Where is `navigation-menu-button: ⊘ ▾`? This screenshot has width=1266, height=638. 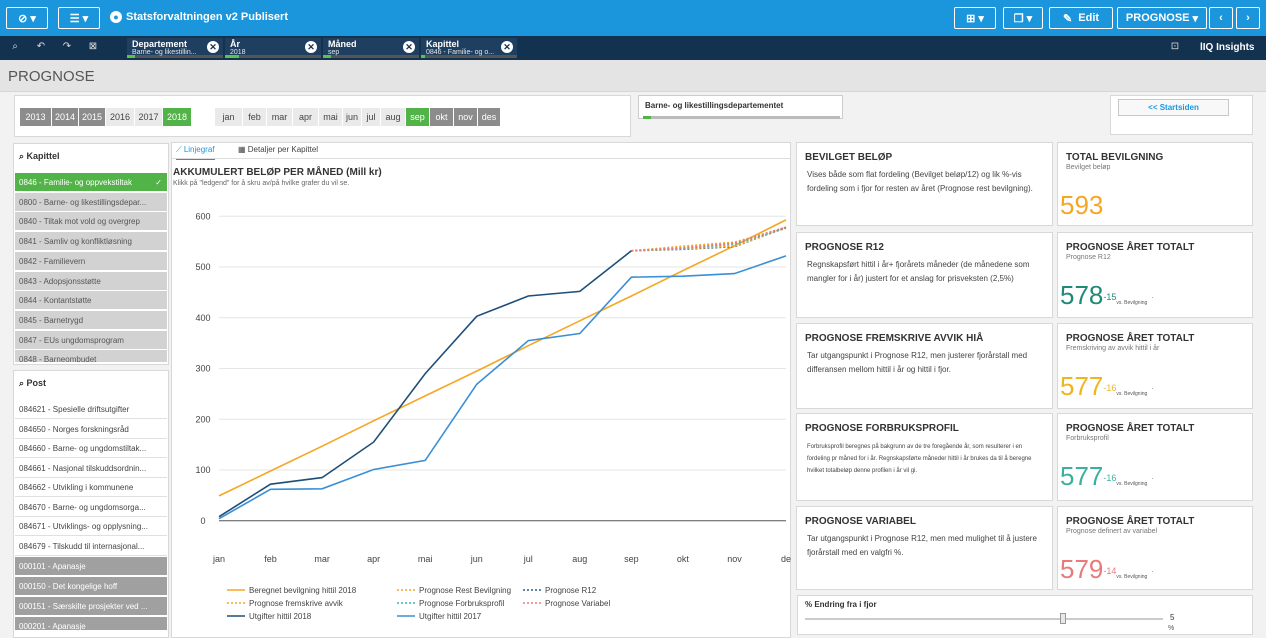
navigation-menu-button: ⊘ ▾ is located at coordinates (27, 18).